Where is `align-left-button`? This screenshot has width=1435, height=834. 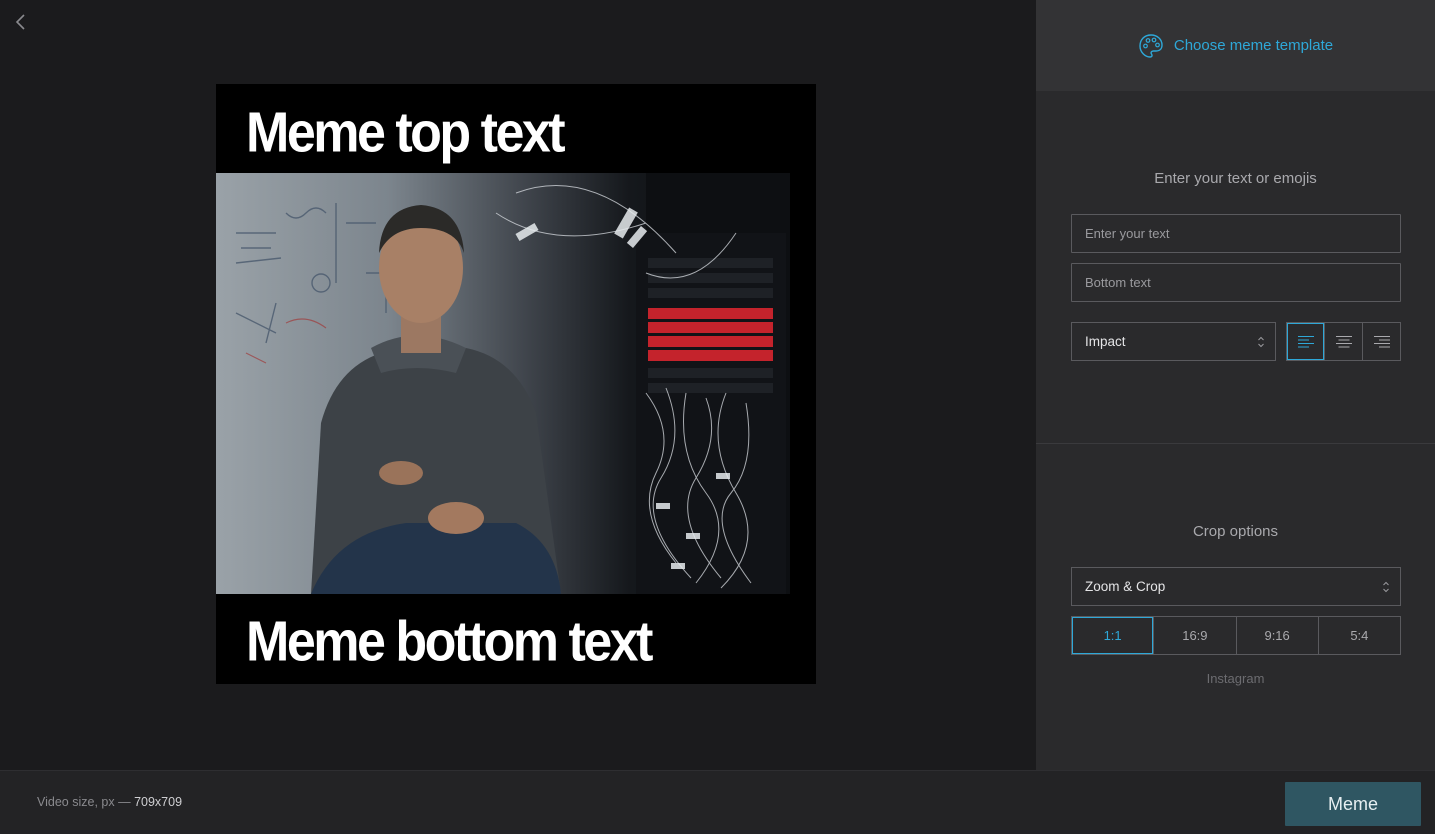 align-left-button is located at coordinates (1305, 341).